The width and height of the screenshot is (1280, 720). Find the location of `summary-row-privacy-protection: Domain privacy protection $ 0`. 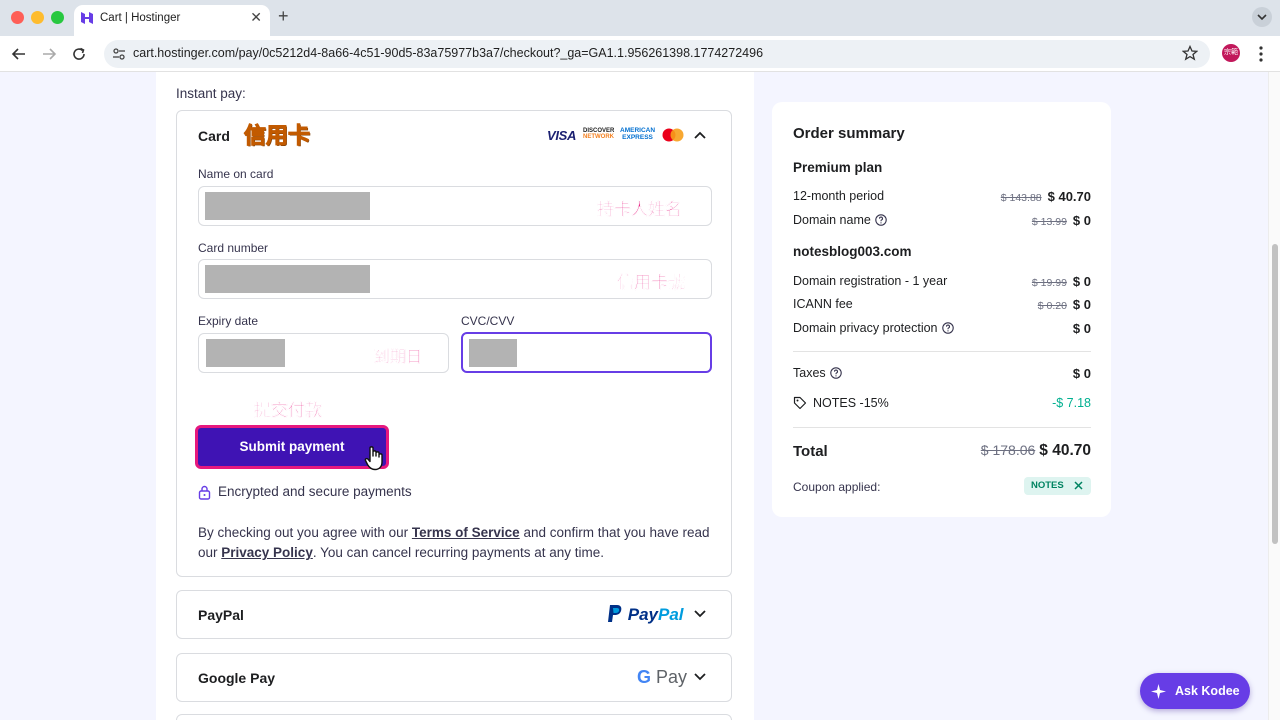

summary-row-privacy-protection: Domain privacy protection $ 0 is located at coordinates (942, 328).